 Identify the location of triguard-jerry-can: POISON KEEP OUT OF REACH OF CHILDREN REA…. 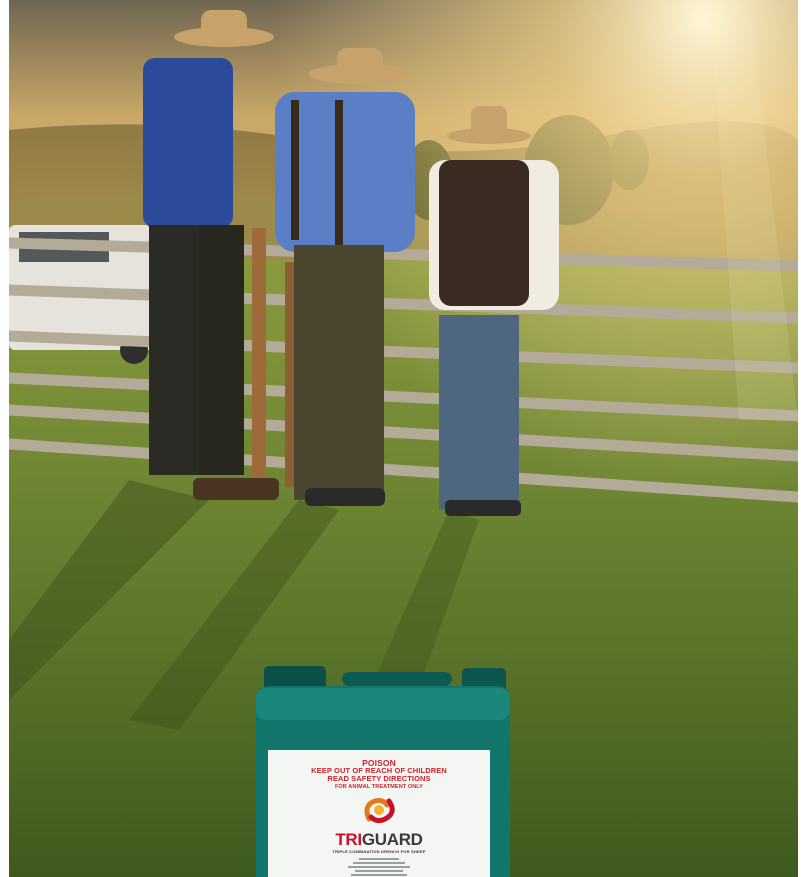
(383, 770).